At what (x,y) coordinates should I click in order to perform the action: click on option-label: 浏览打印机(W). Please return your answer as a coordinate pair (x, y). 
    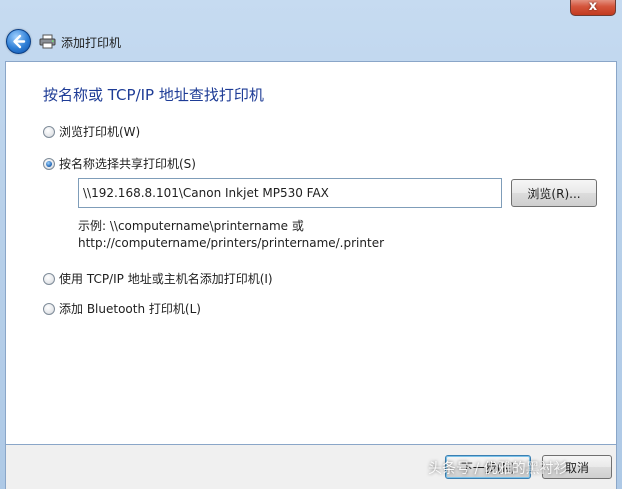
    Looking at the image, I should click on (100, 132).